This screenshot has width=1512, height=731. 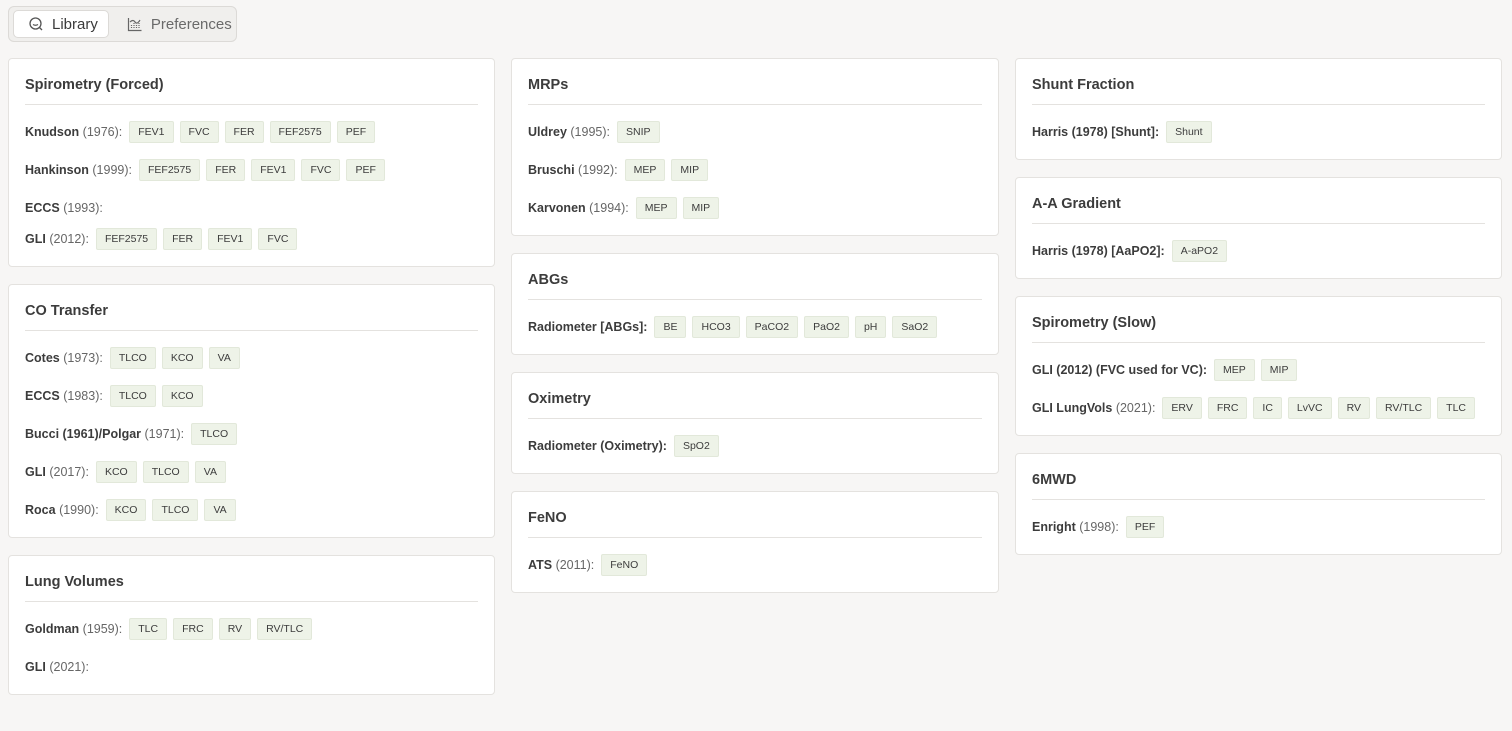 What do you see at coordinates (1119, 370) in the screenshot?
I see `reference-label: GLI (2012) (FVC used for VC):` at bounding box center [1119, 370].